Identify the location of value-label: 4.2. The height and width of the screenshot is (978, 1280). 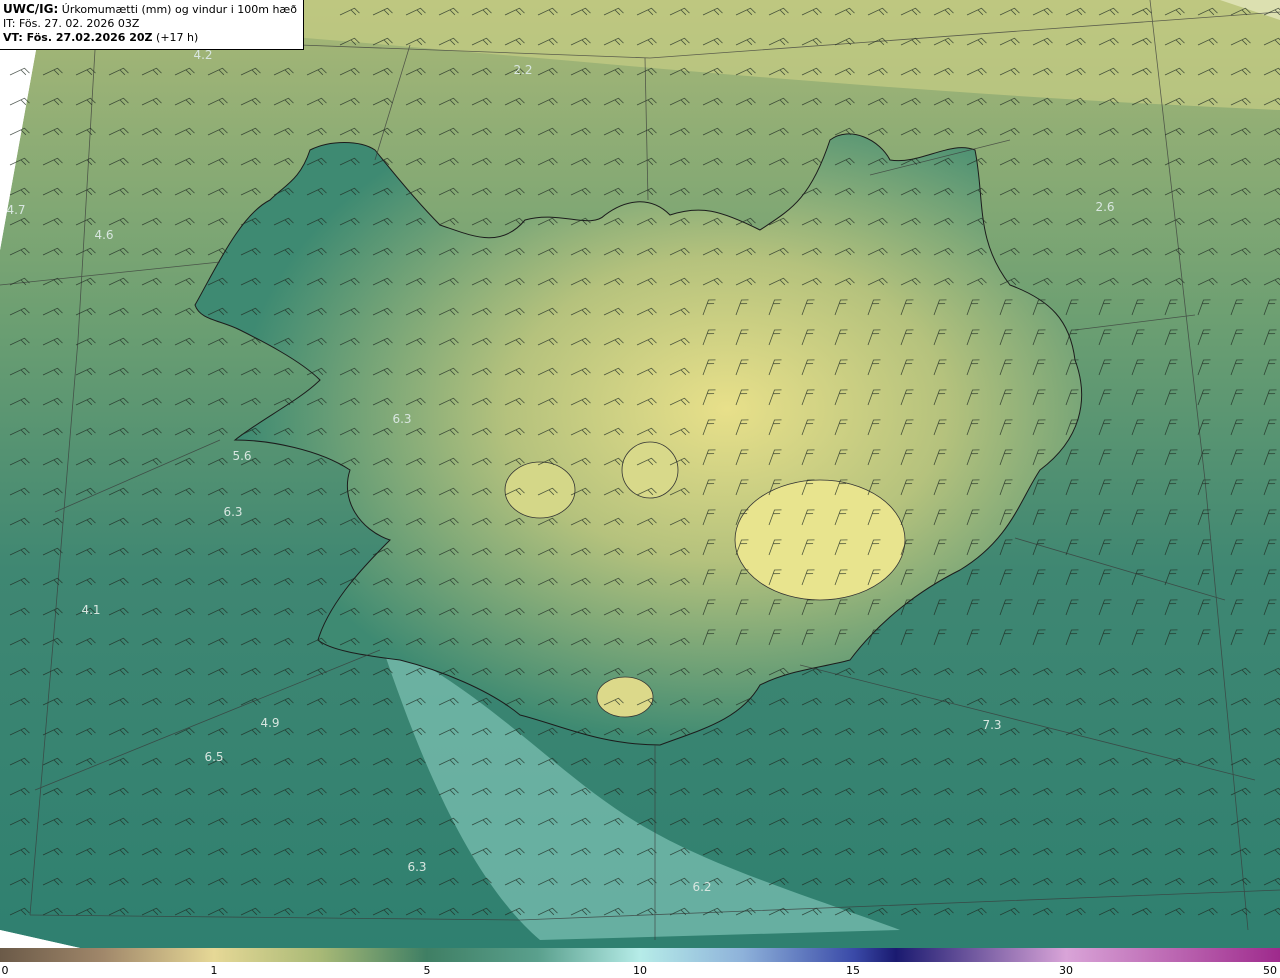
(203, 55).